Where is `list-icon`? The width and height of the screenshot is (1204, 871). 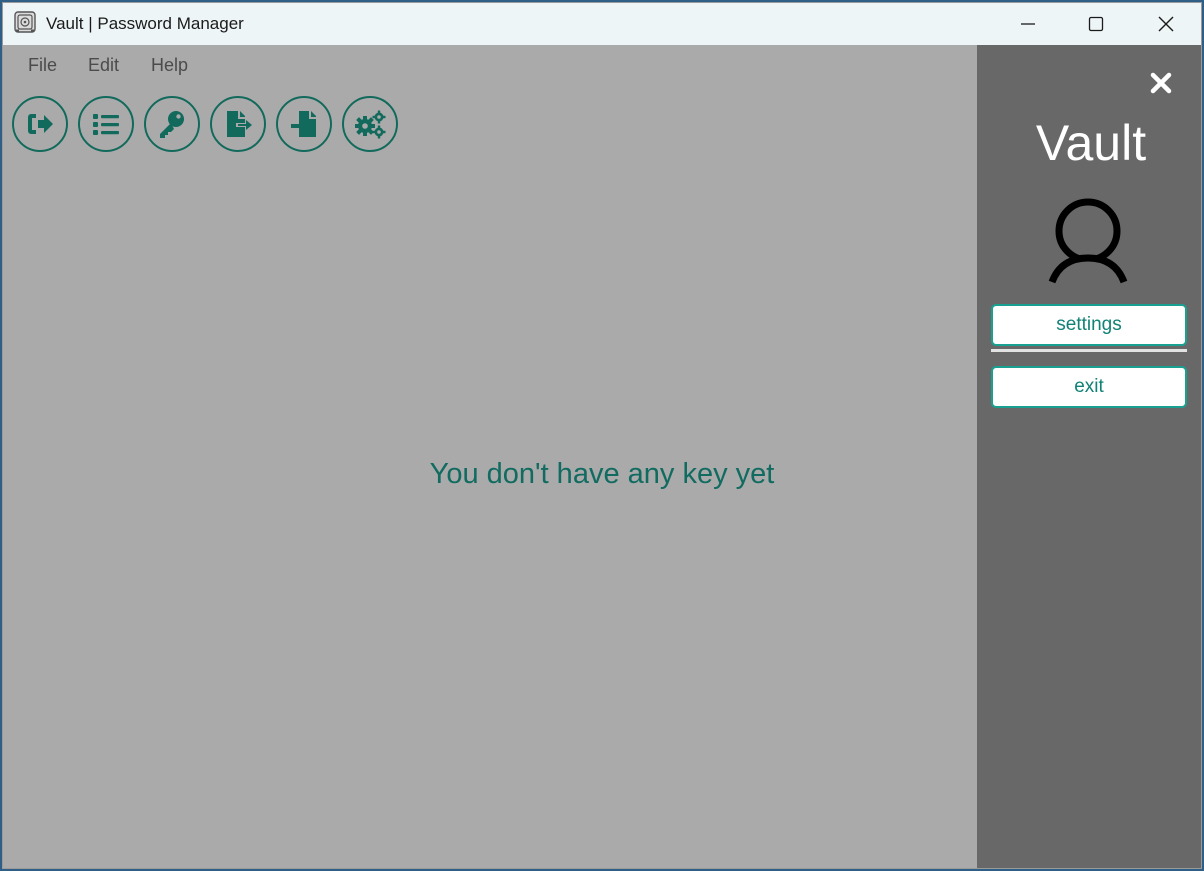 list-icon is located at coordinates (106, 124).